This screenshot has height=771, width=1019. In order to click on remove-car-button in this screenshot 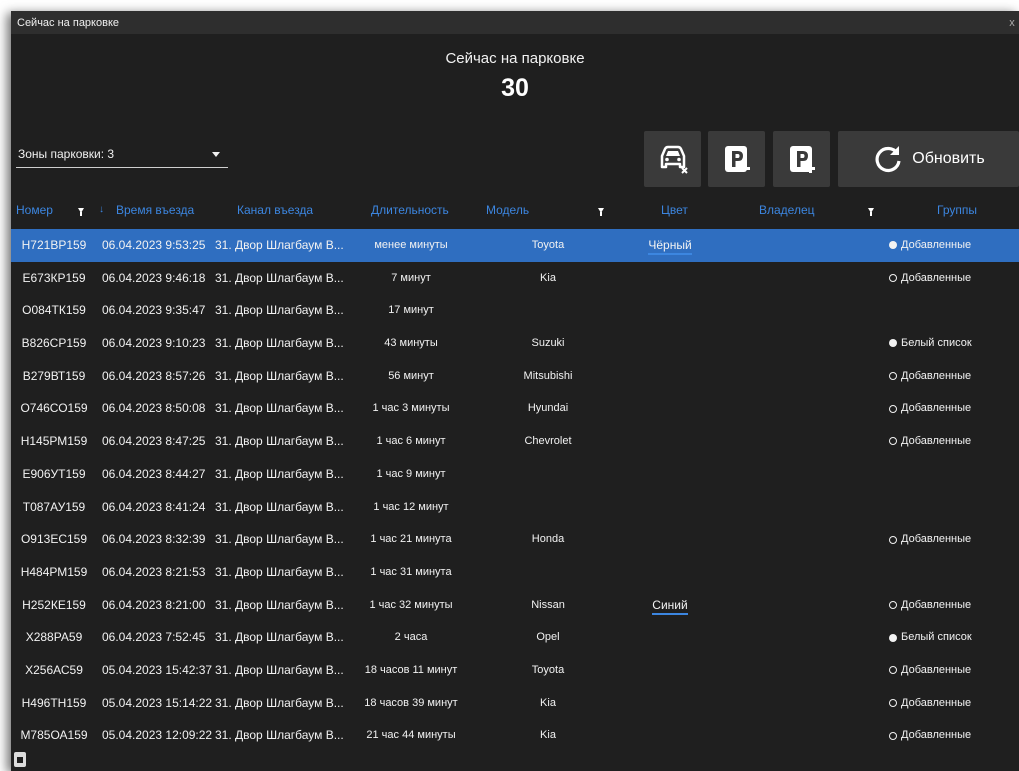, I will do `click(672, 159)`.